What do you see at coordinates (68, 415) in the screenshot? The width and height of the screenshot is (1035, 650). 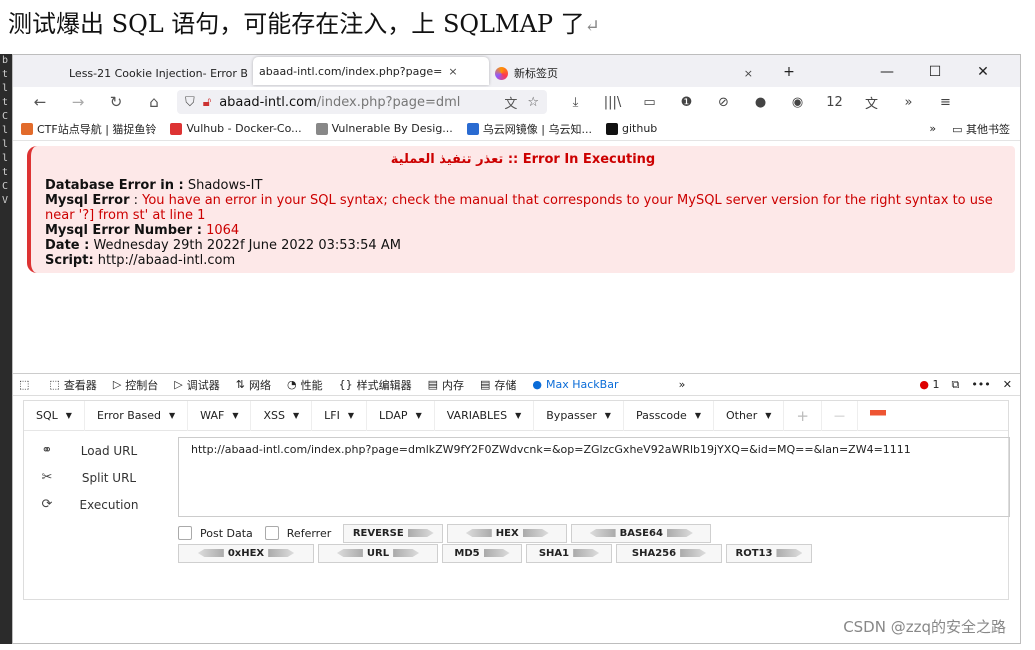 I see `chevron-down-icon: ▼` at bounding box center [68, 415].